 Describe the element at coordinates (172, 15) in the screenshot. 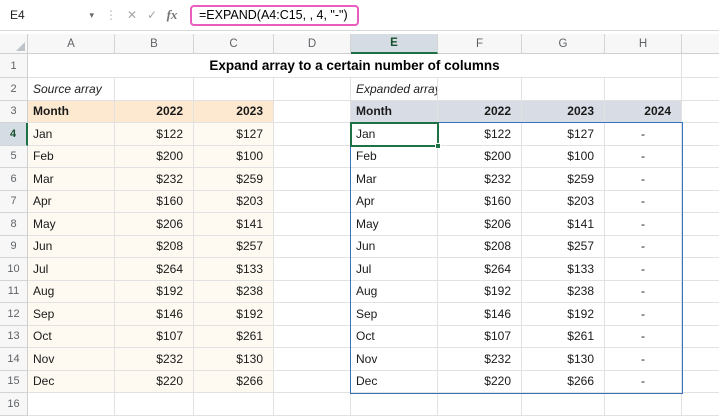

I see `fx-icon: fx` at that location.